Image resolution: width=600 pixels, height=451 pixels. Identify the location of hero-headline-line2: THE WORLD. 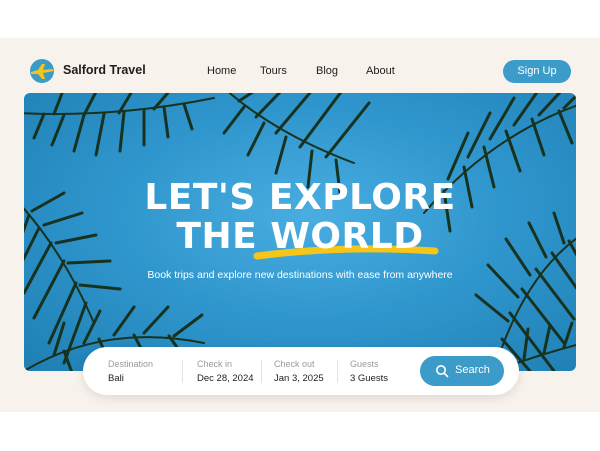
(300, 236).